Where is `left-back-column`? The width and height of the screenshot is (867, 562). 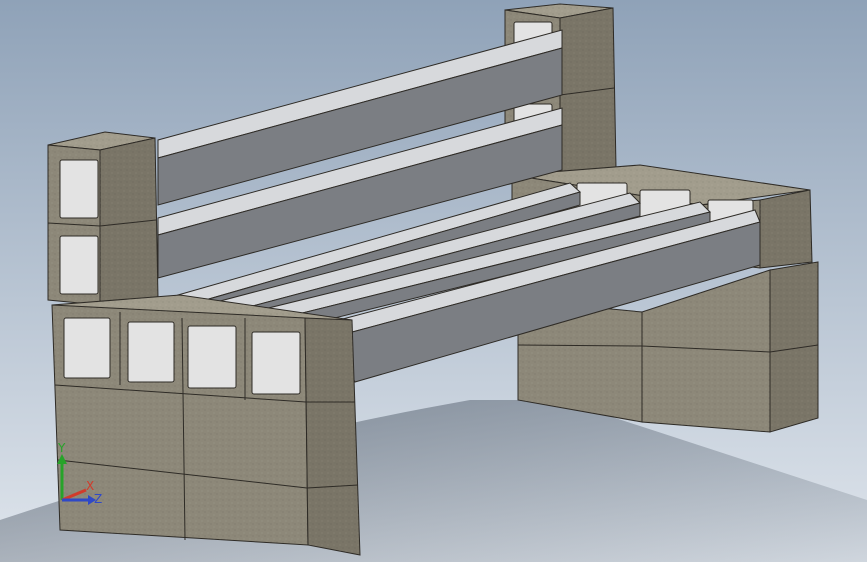
left-back-column is located at coordinates (103, 218).